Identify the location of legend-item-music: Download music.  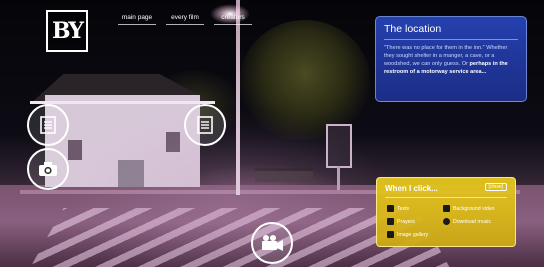
(467, 221).